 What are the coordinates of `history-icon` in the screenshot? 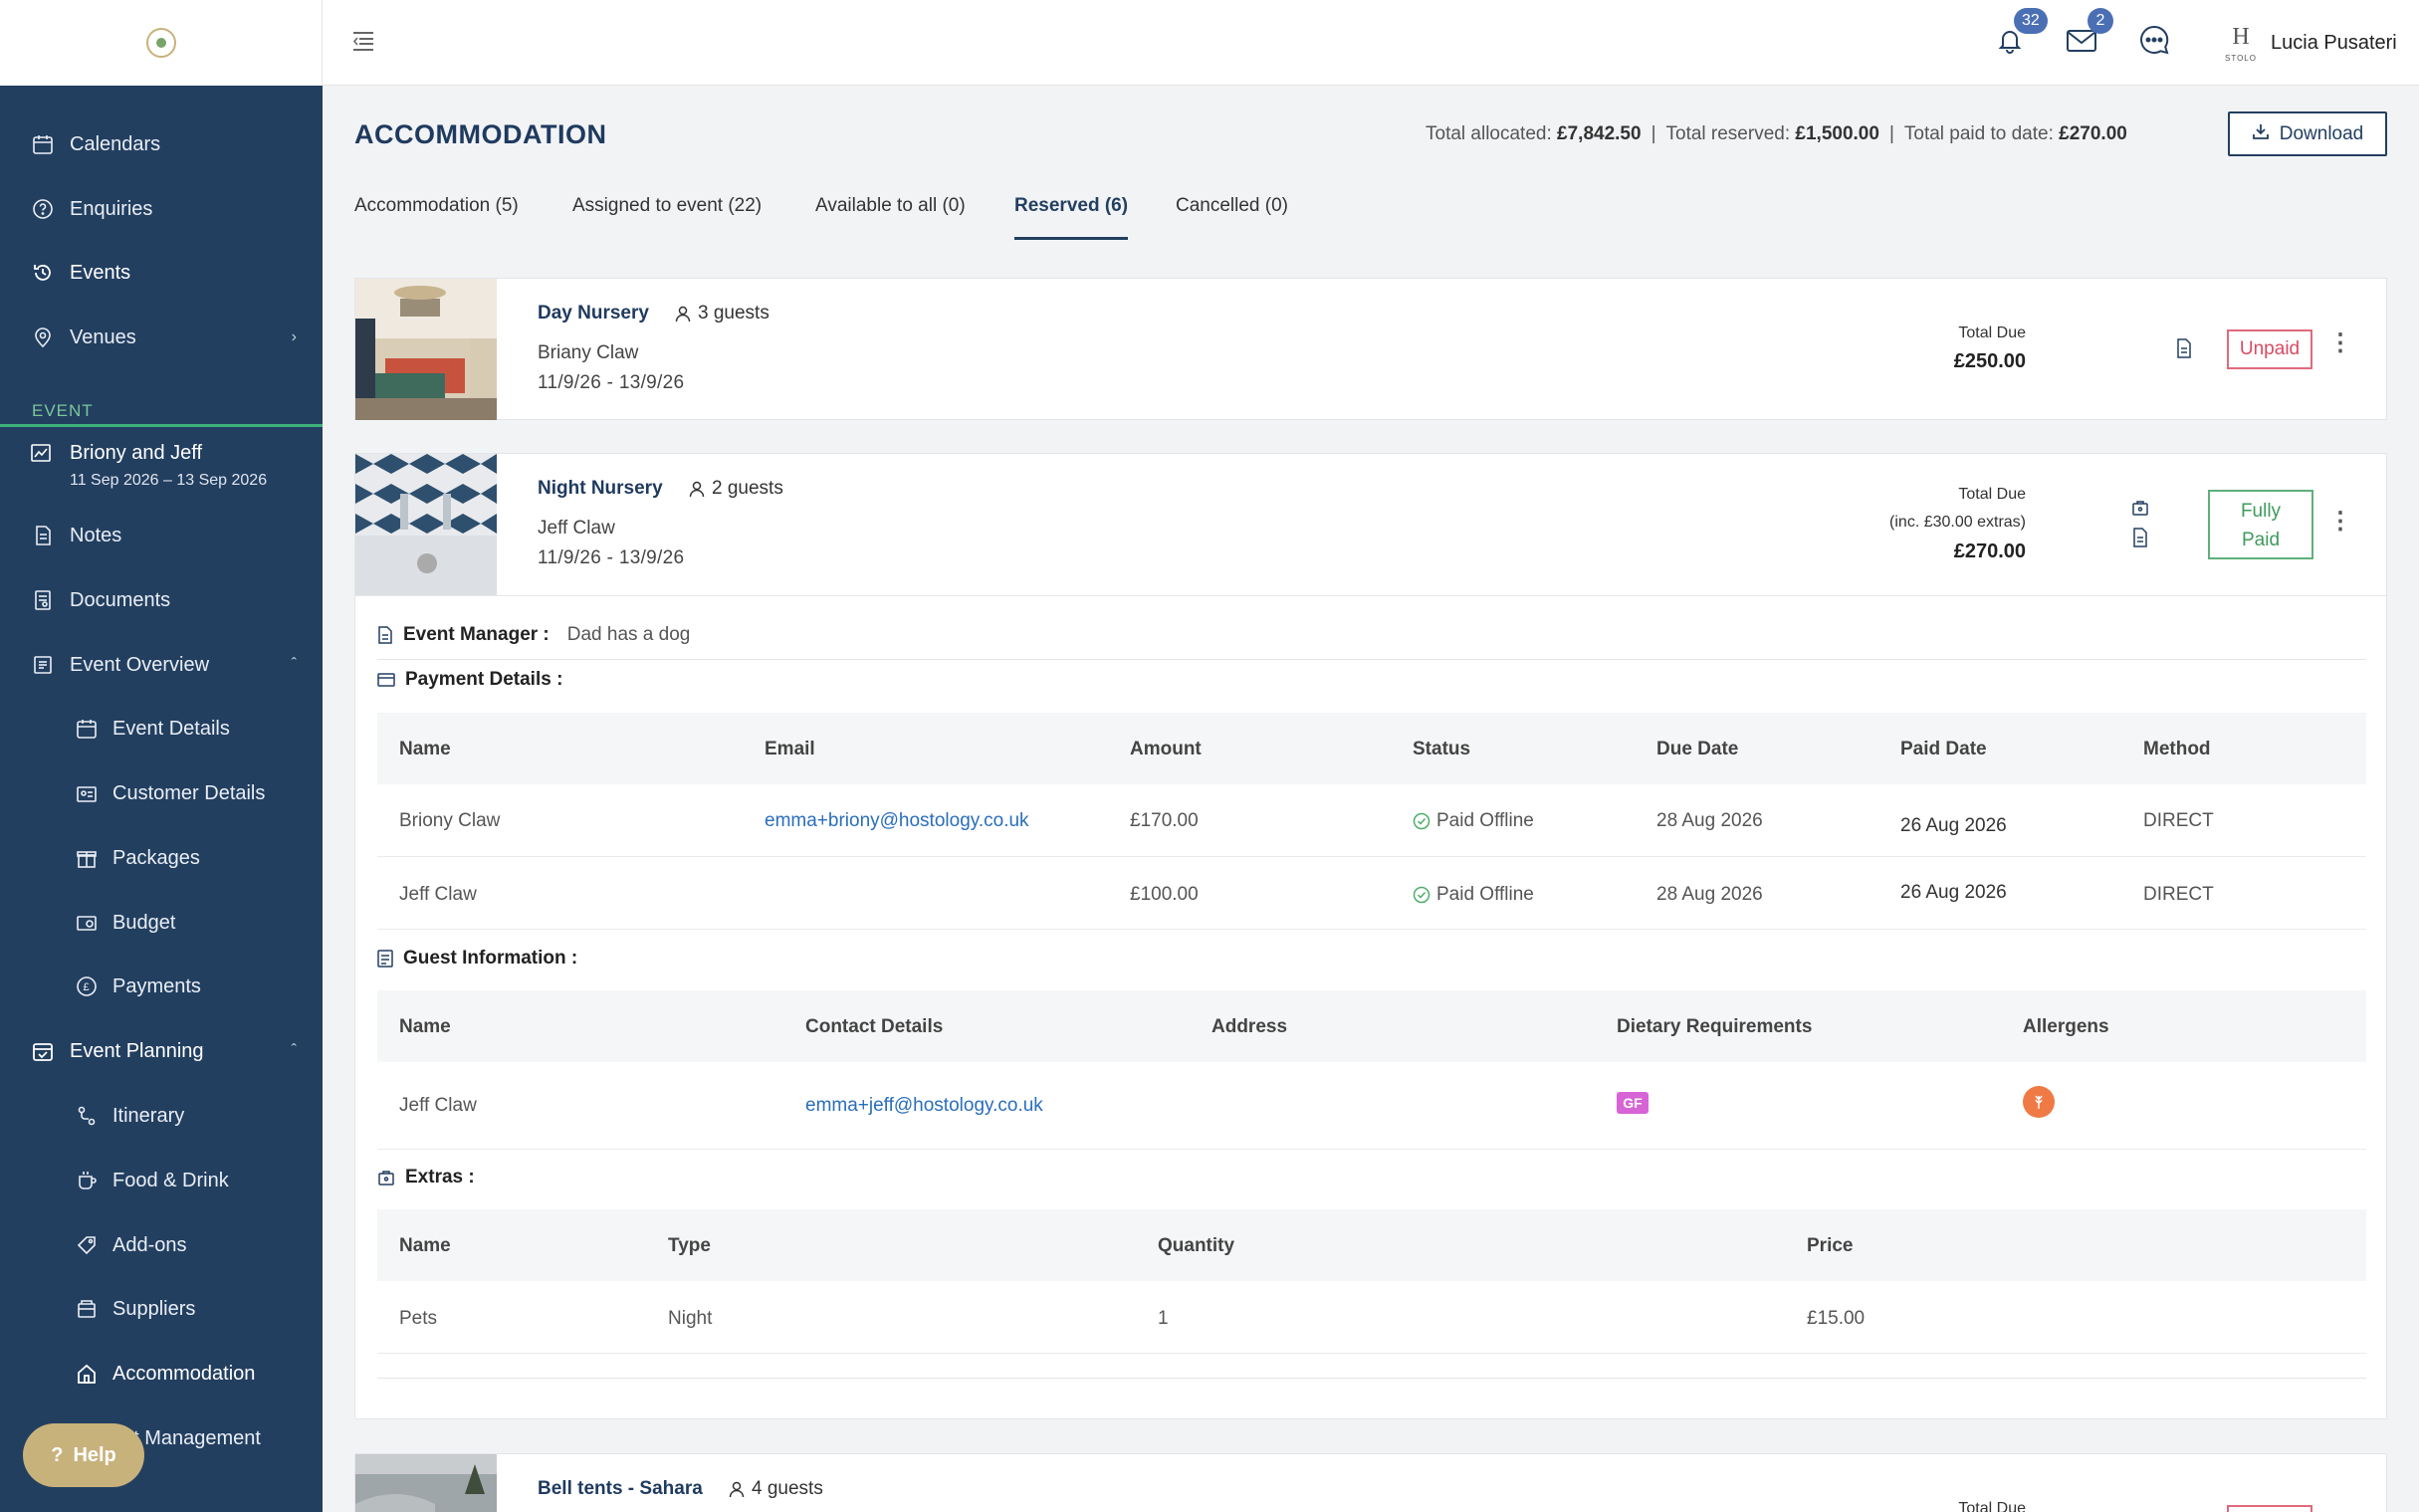 It's located at (43, 273).